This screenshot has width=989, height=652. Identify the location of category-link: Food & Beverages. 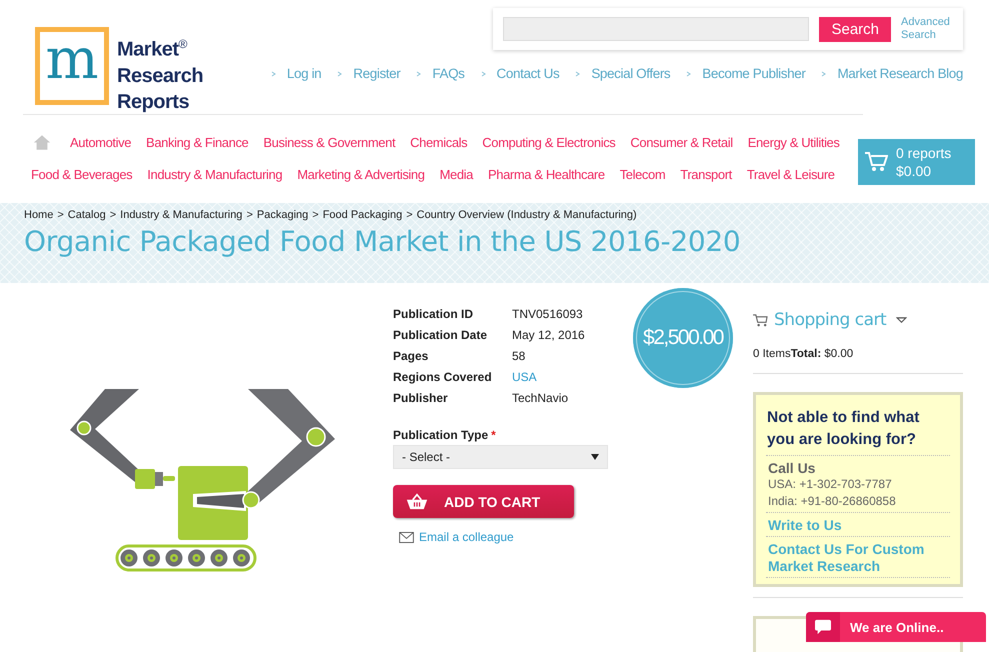
(81, 174).